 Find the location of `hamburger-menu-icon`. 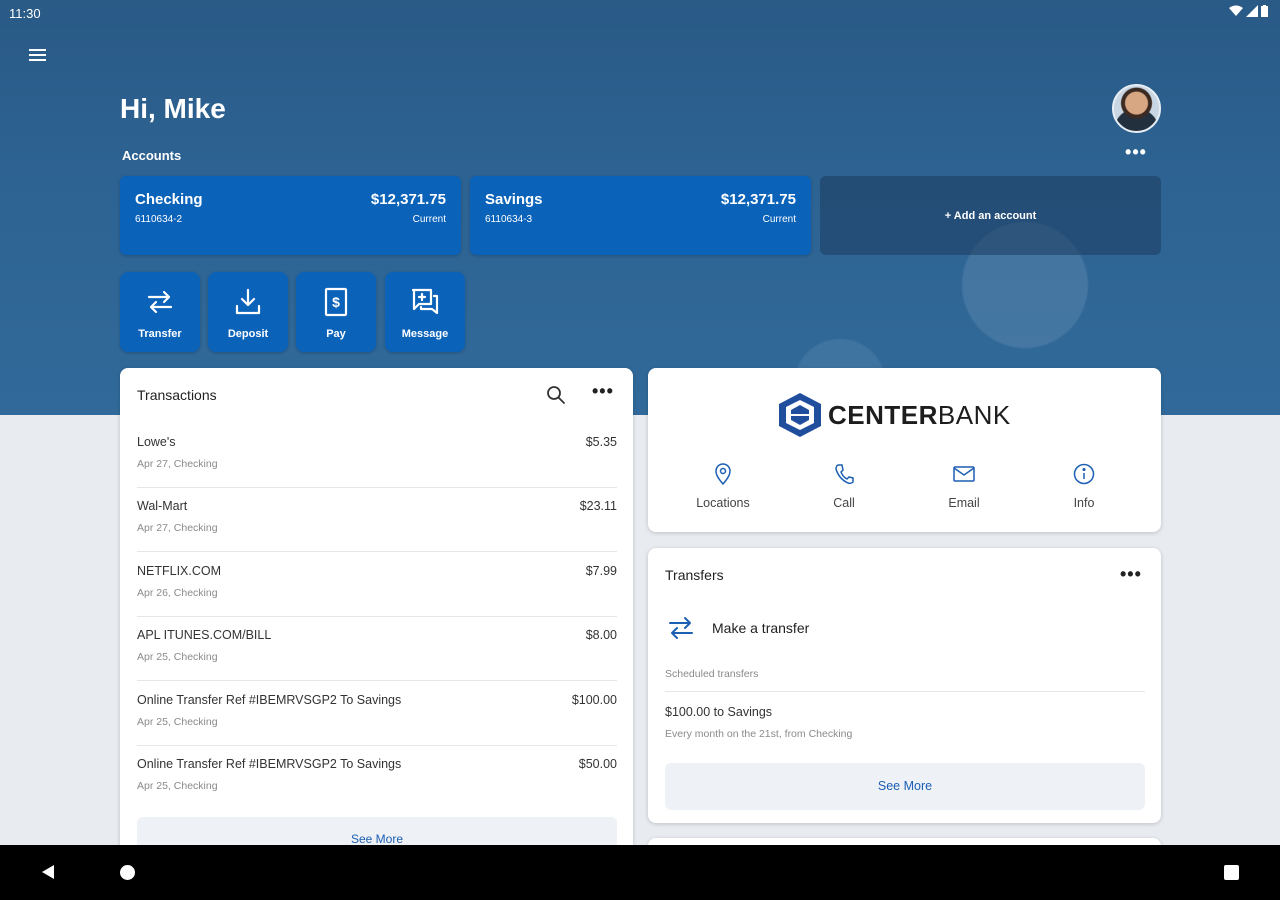

hamburger-menu-icon is located at coordinates (37, 57).